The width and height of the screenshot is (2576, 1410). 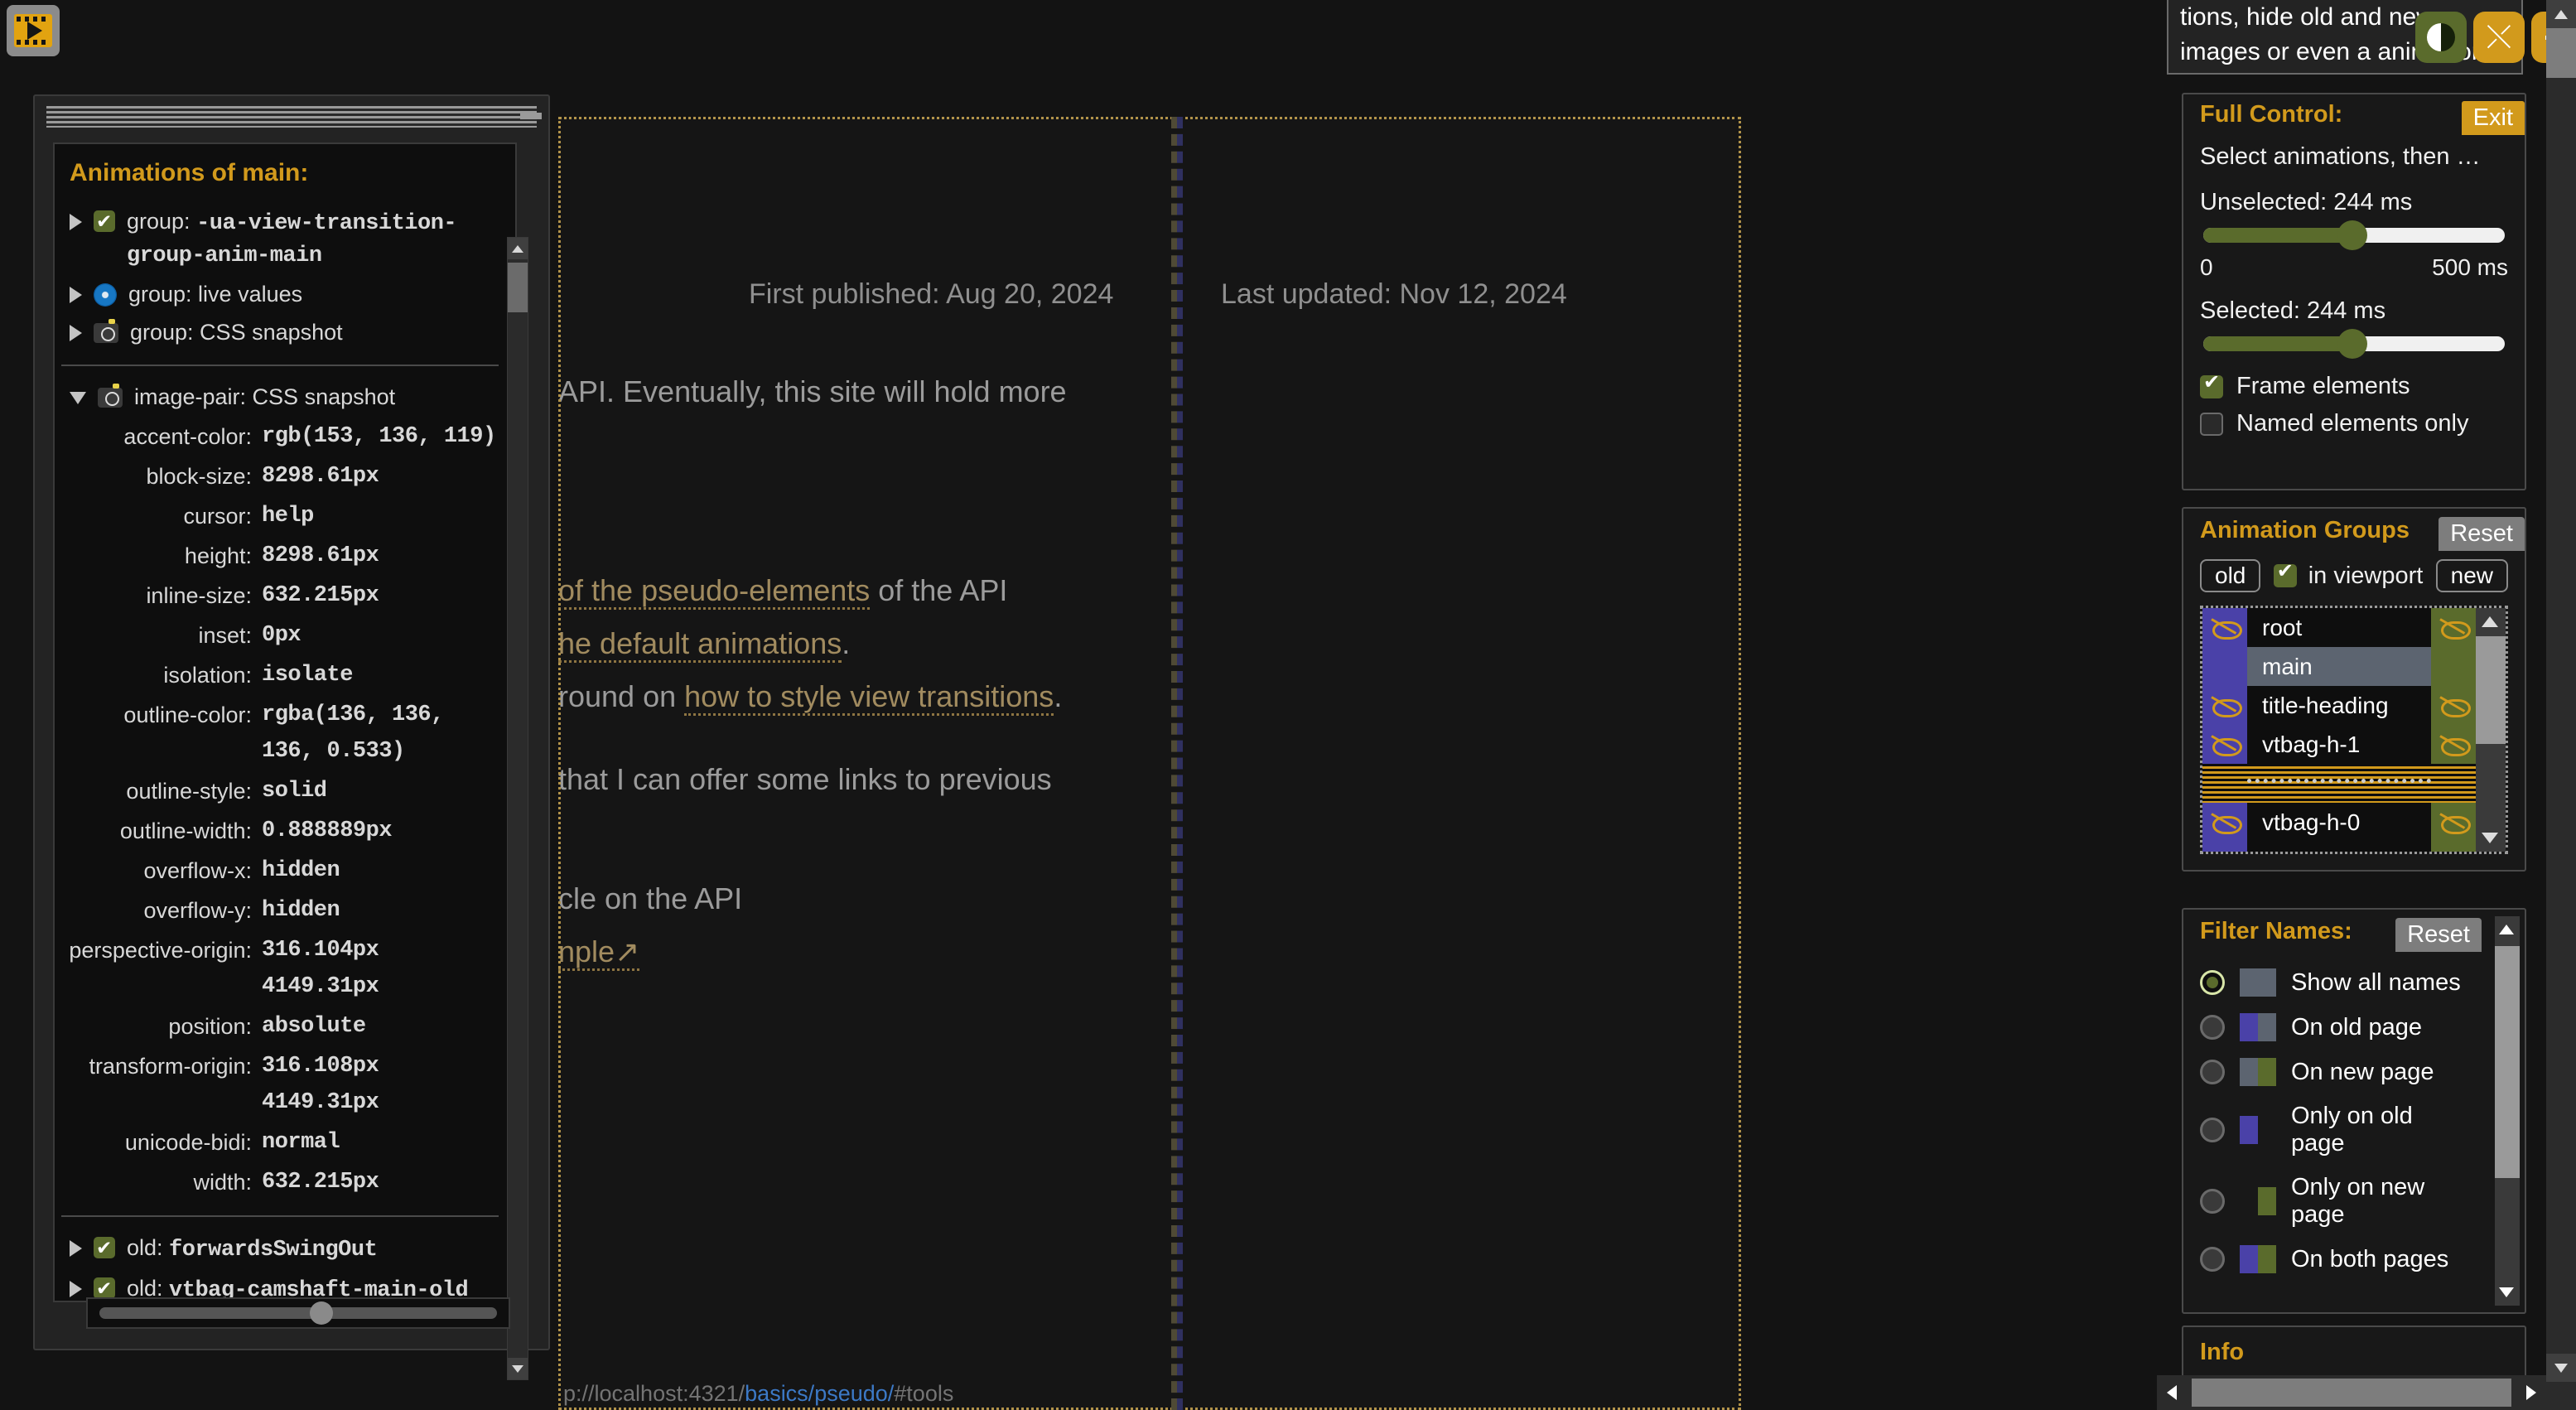 I want to click on in-viewport-row: in viewport, so click(x=2348, y=574).